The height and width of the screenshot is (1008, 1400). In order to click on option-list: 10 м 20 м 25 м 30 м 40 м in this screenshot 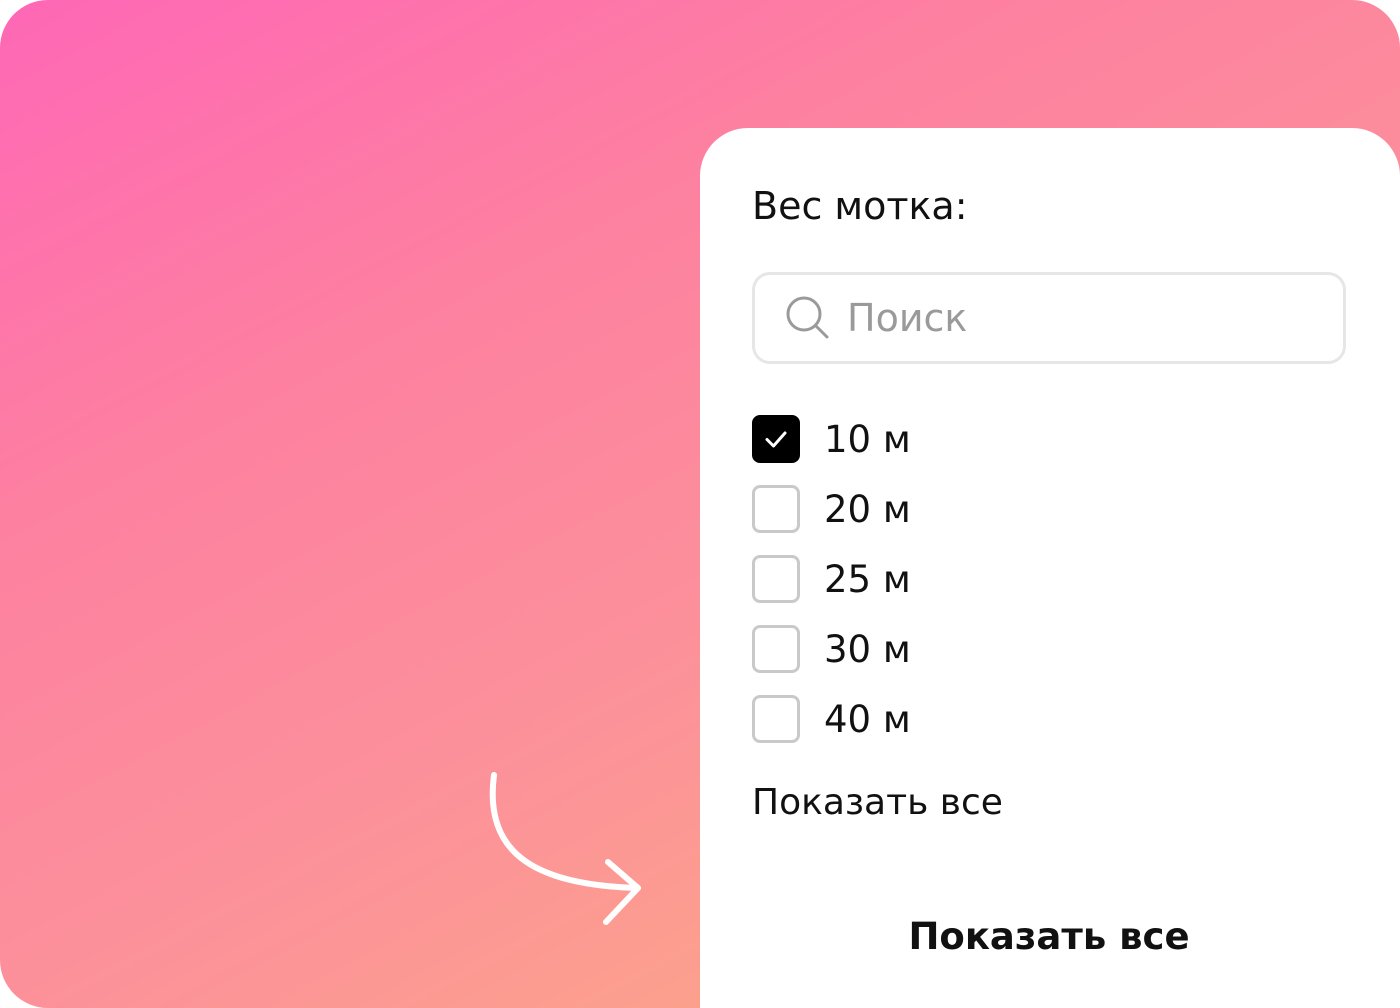, I will do `click(831, 579)`.